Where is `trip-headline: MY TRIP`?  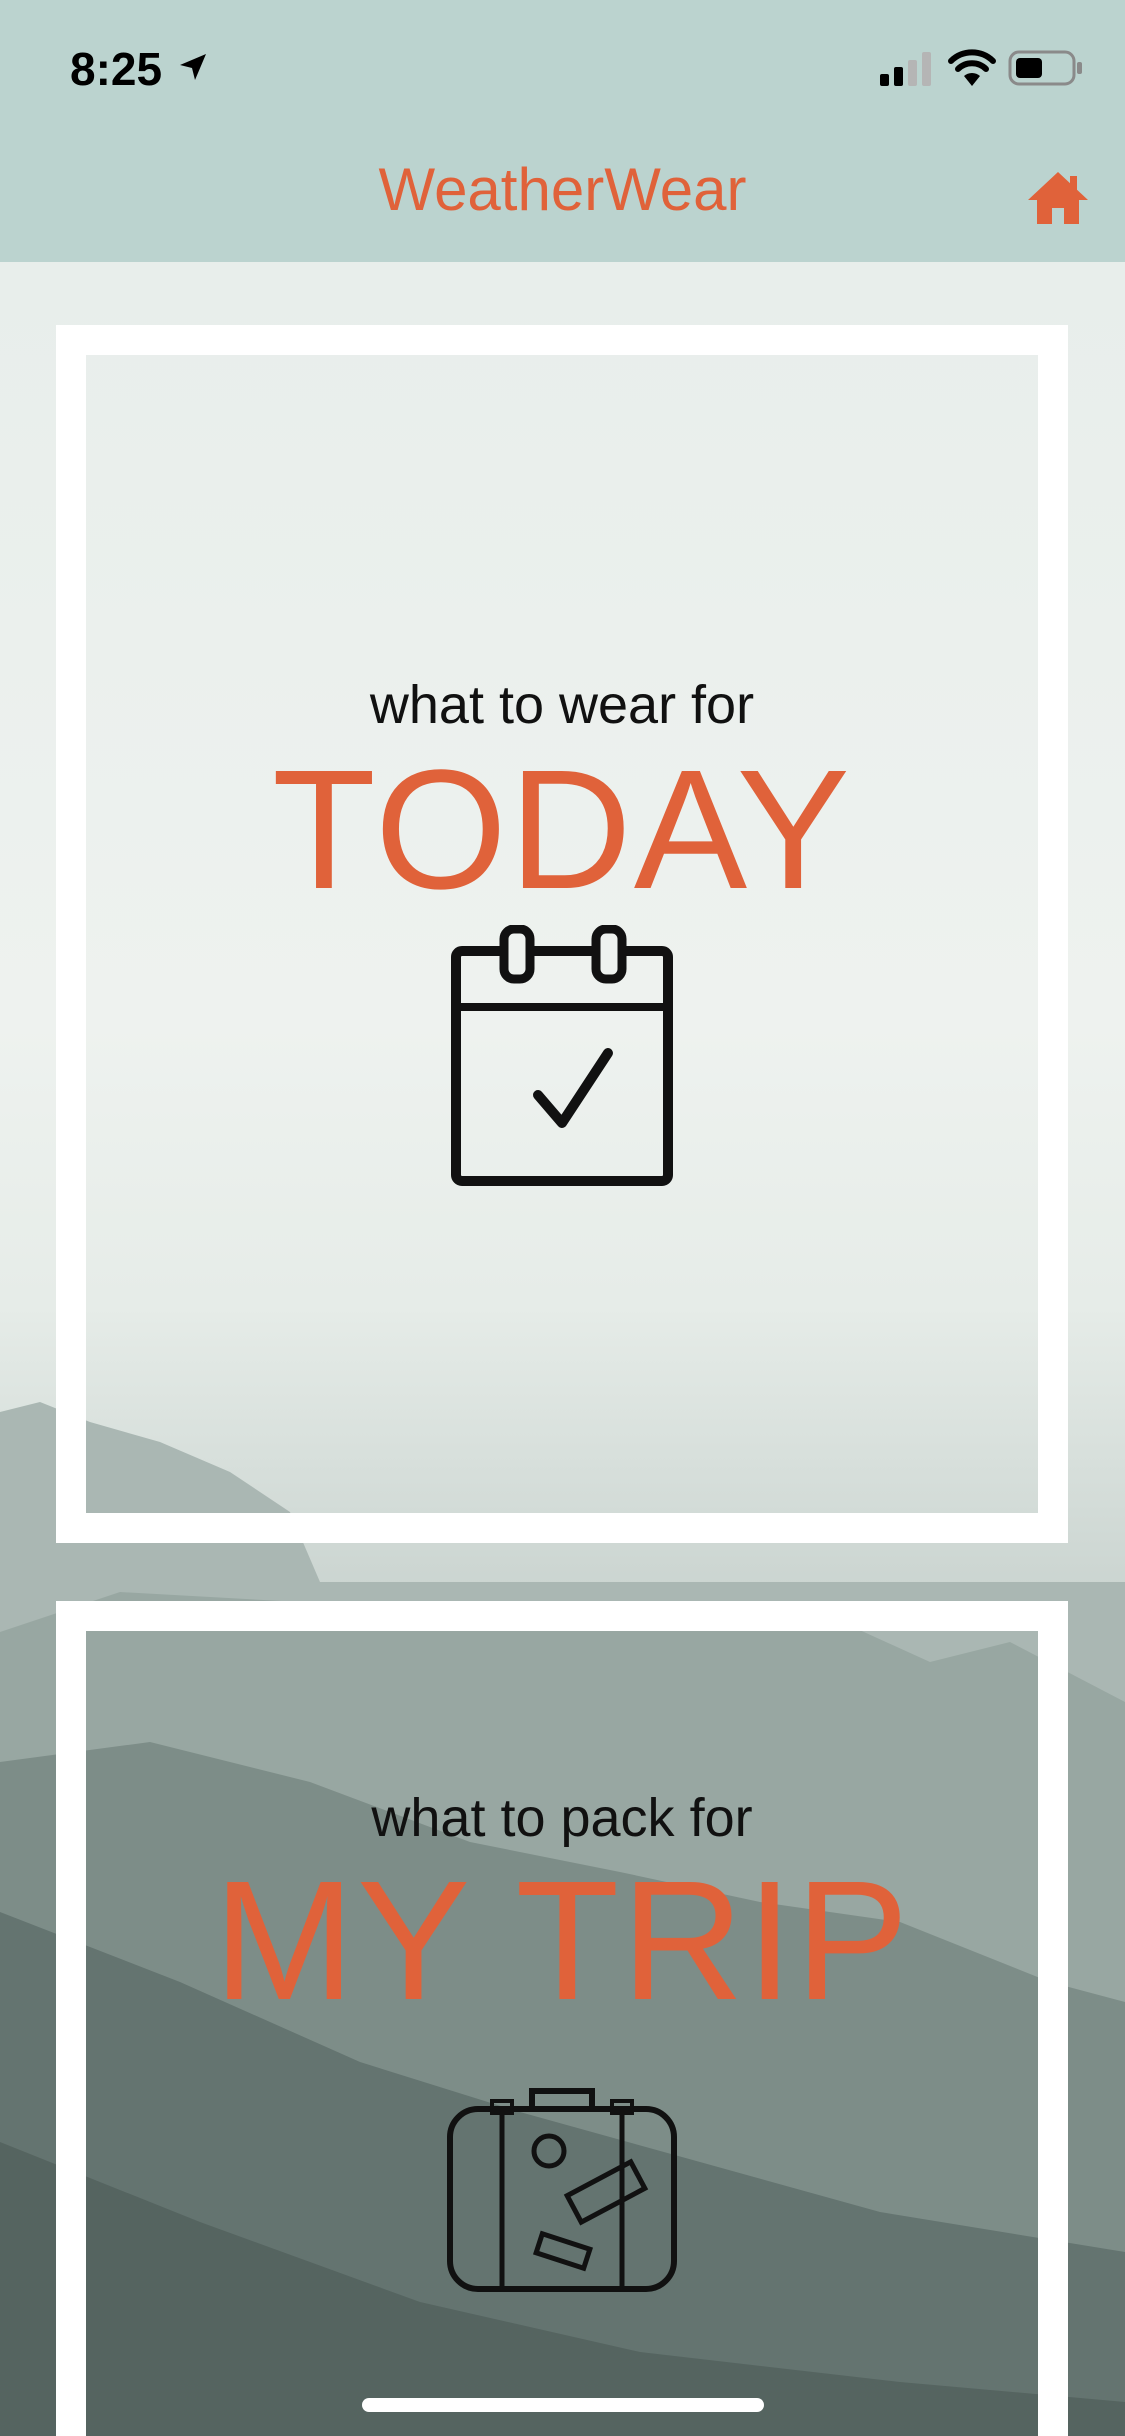 trip-headline: MY TRIP is located at coordinates (562, 1941).